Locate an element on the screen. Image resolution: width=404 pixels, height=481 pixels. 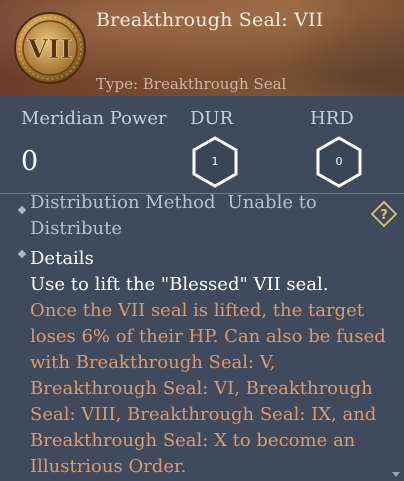
help-icon: ? is located at coordinates (384, 214).